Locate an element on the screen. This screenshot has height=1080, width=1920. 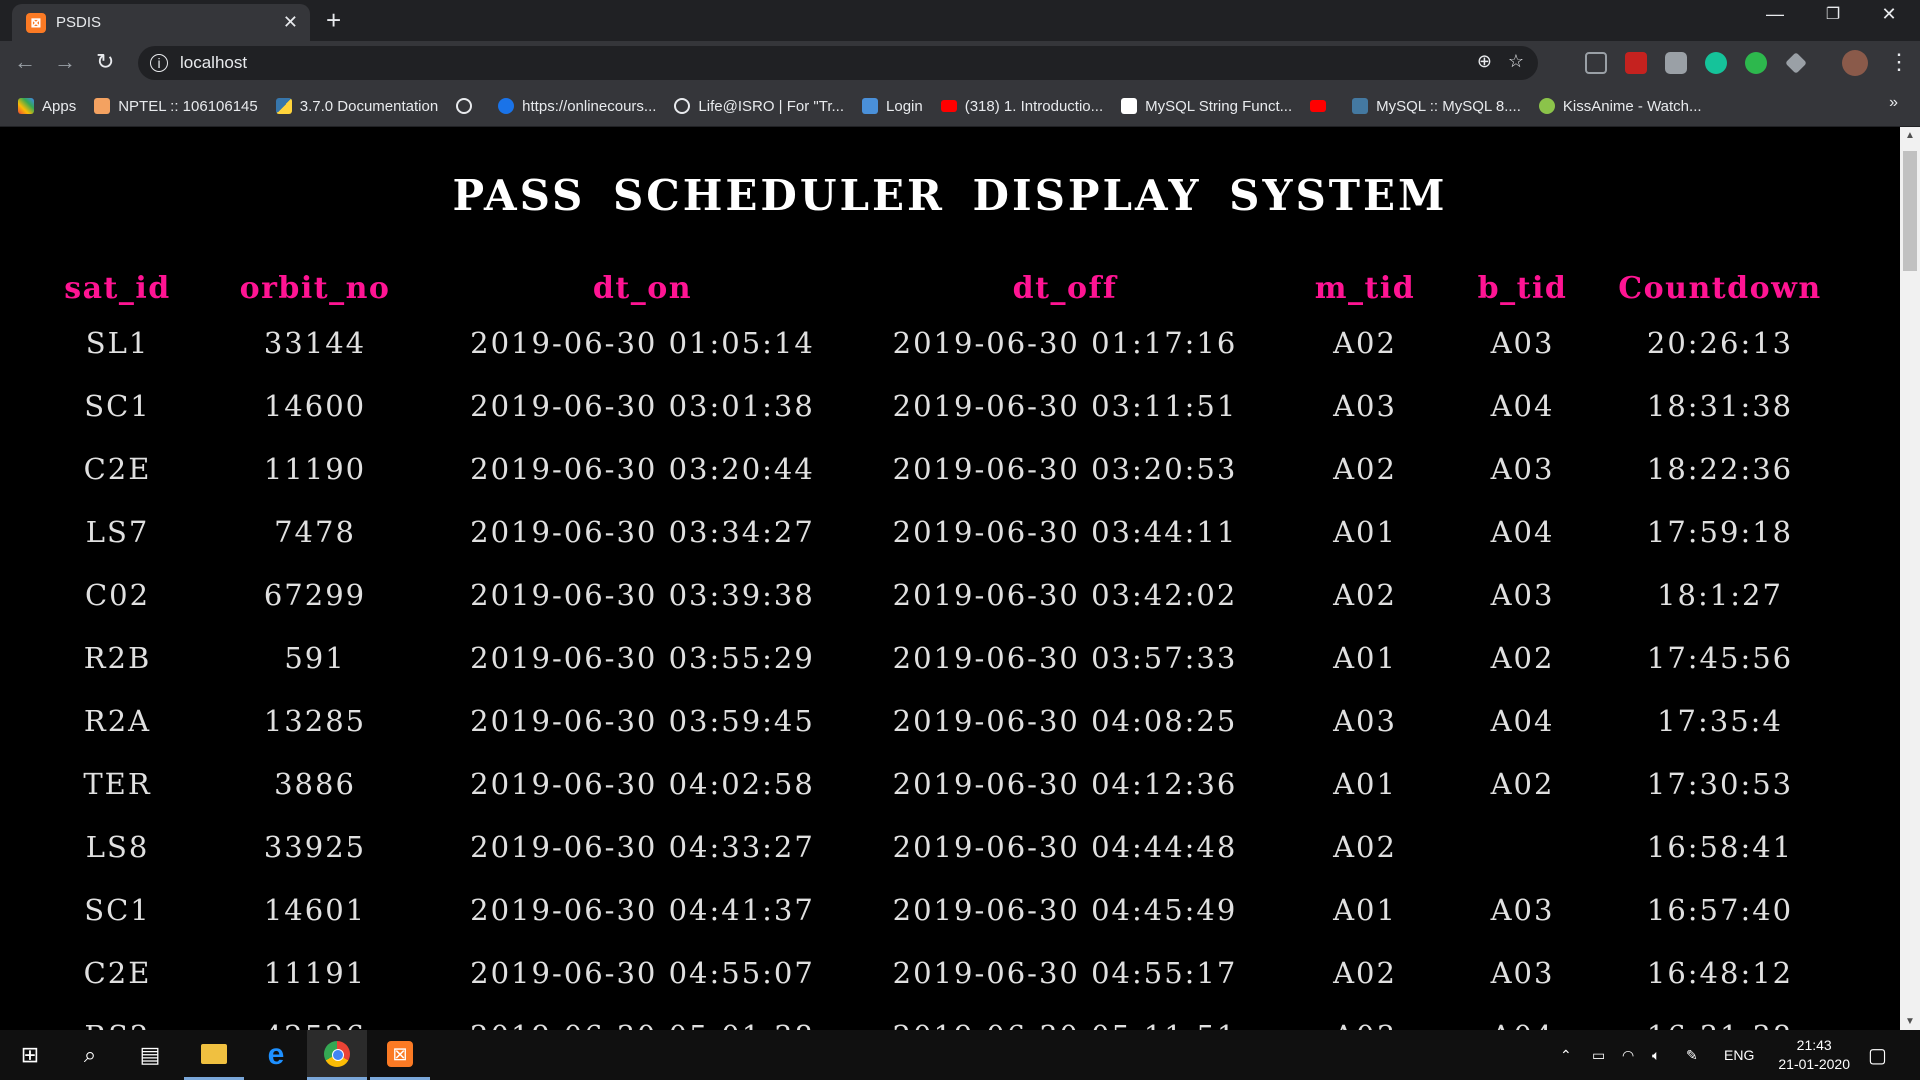
address-bar: i localhost ⊕ ☆ is located at coordinates (838, 63).